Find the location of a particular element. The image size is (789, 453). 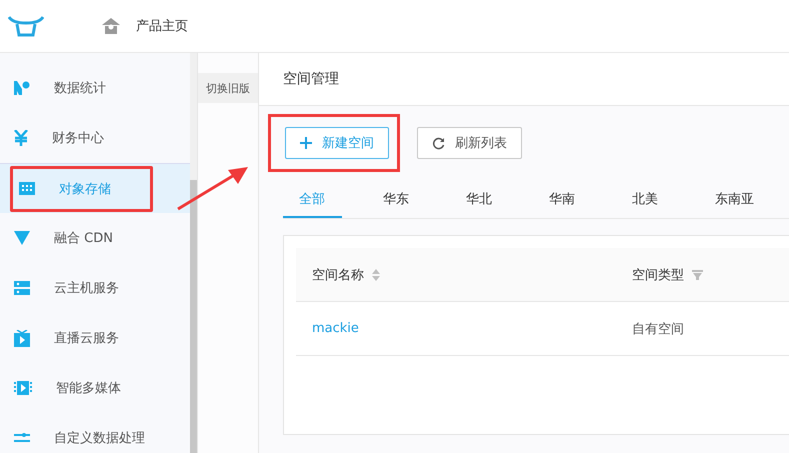

refresh-button: 刷新列表 is located at coordinates (469, 143).